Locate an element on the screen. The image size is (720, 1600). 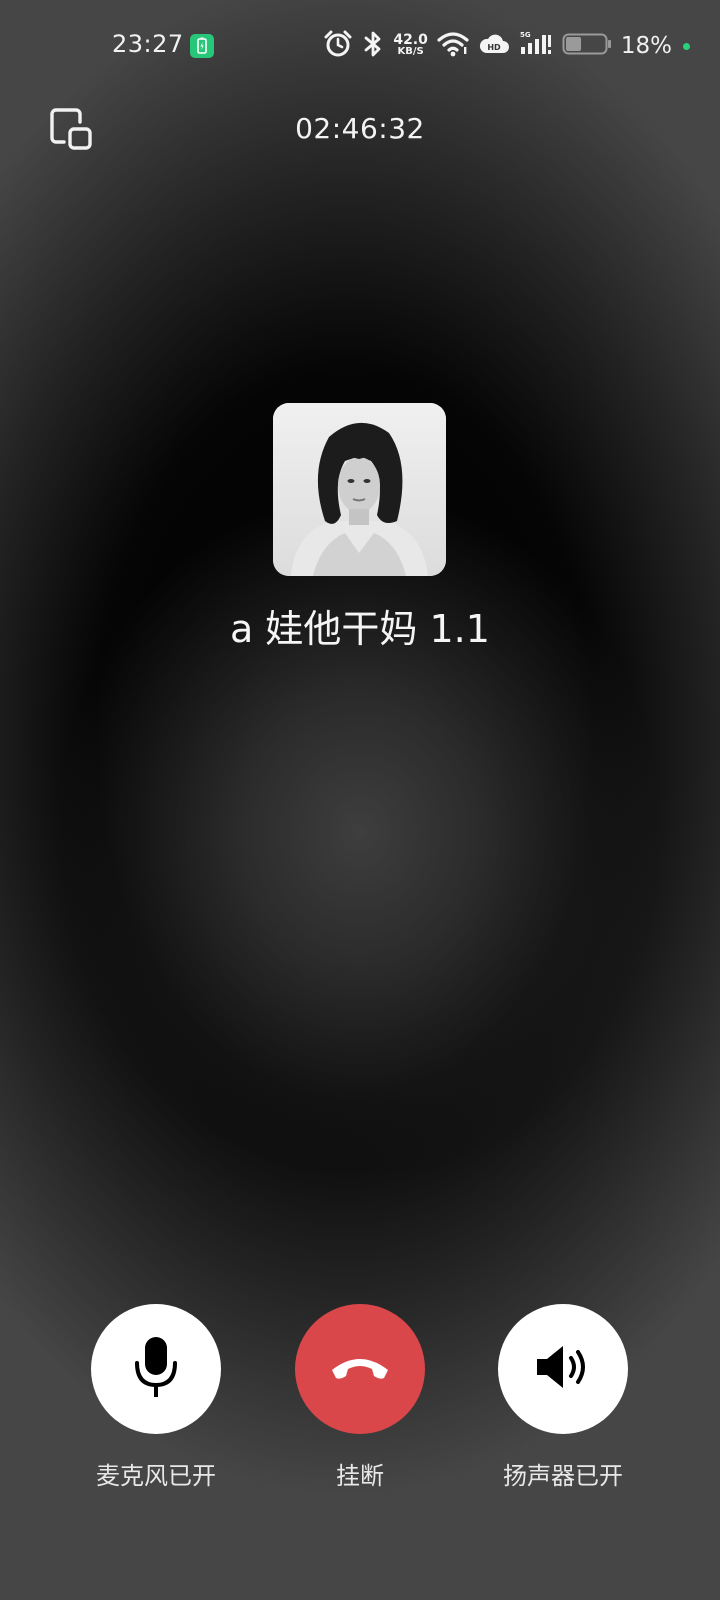
network-speed-value: 42.0 is located at coordinates (410, 40).